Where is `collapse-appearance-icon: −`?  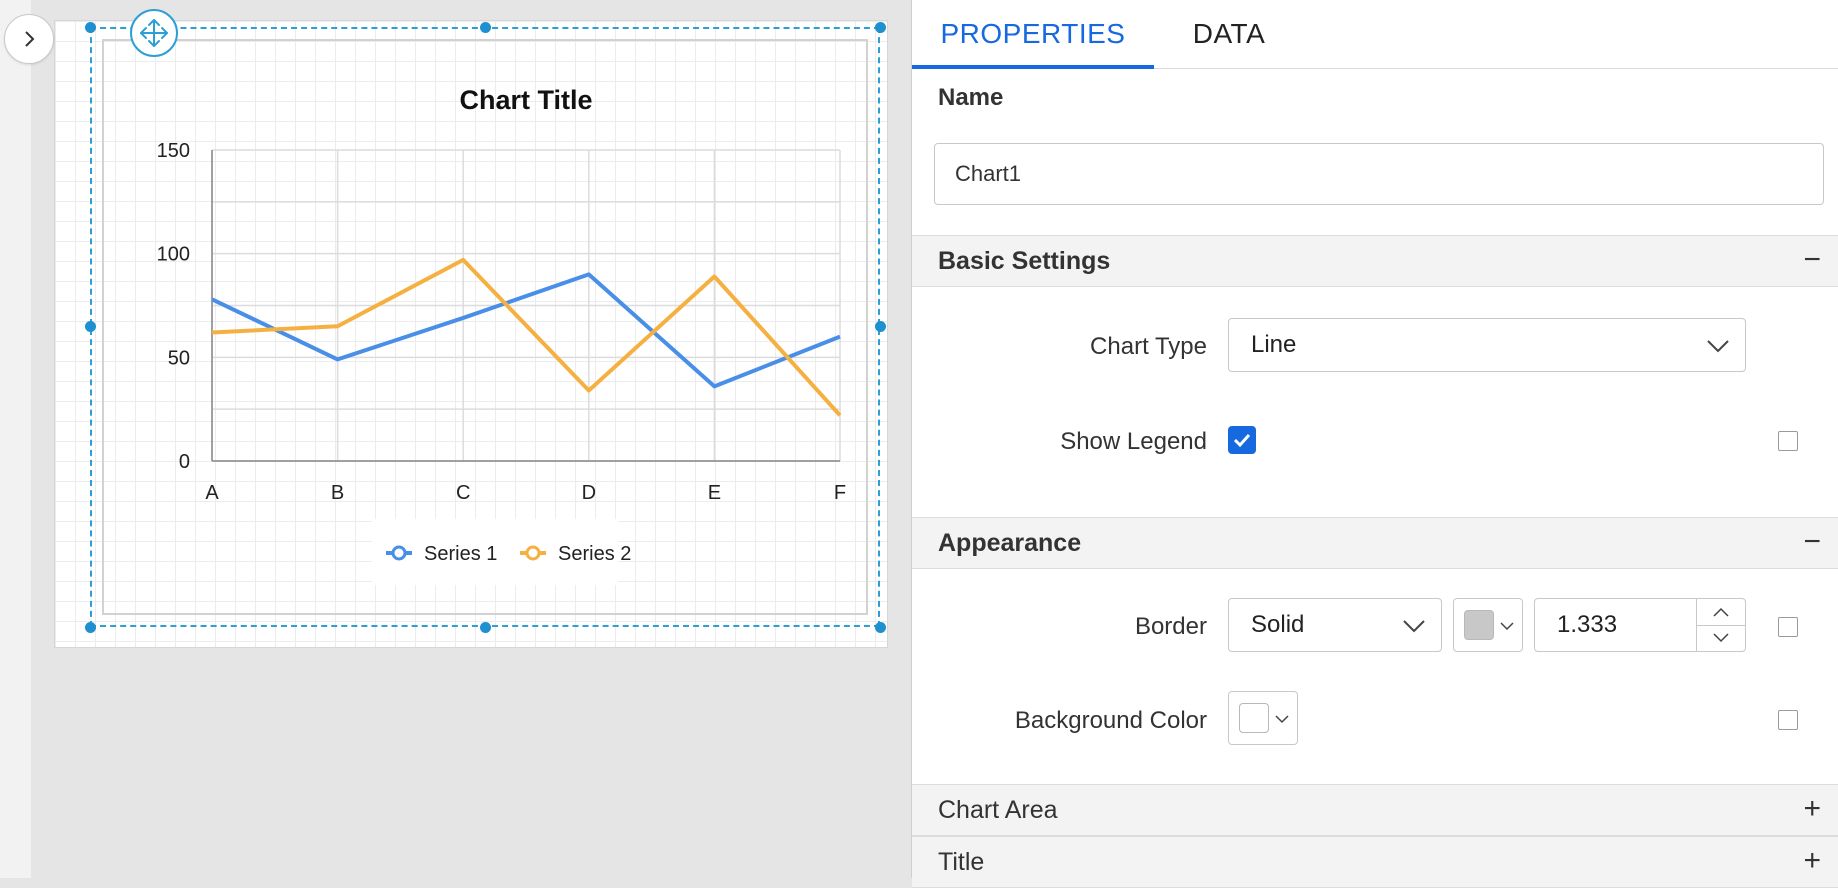
collapse-appearance-icon: − is located at coordinates (1812, 542).